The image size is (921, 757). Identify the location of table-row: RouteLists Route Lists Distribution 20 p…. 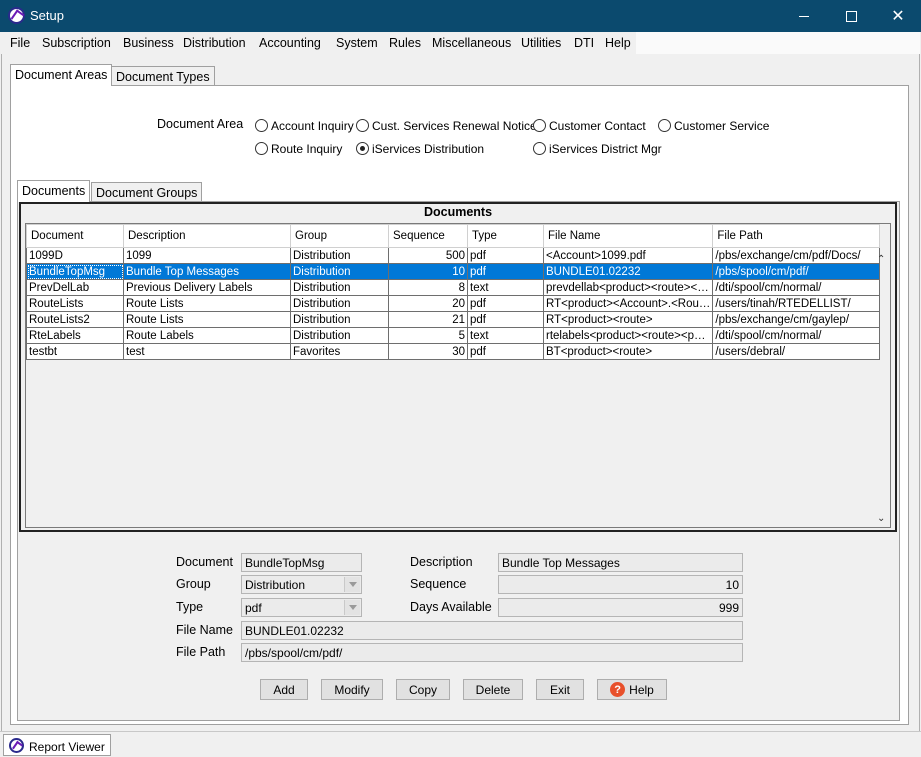
(453, 303).